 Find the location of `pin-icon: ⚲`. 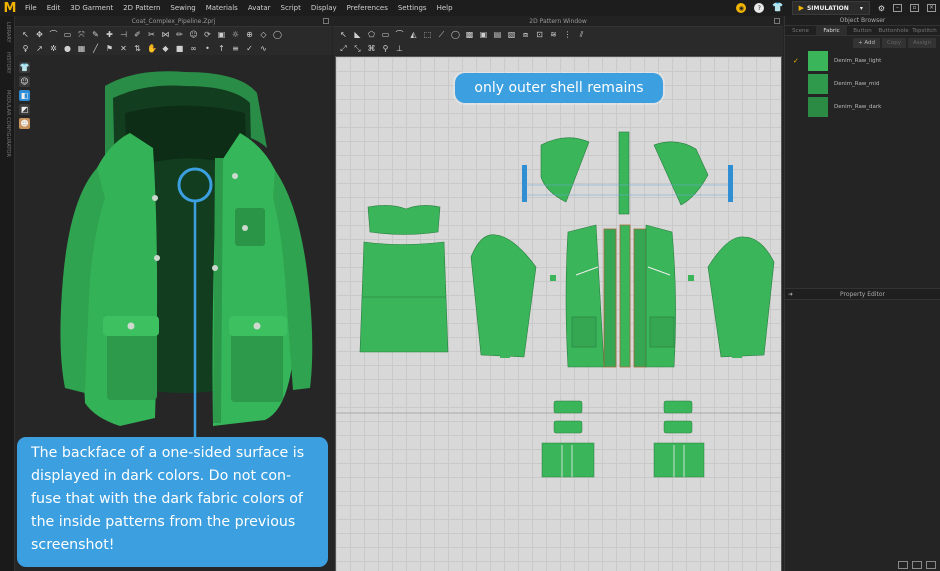

pin-icon: ⚲ is located at coordinates (385, 48).